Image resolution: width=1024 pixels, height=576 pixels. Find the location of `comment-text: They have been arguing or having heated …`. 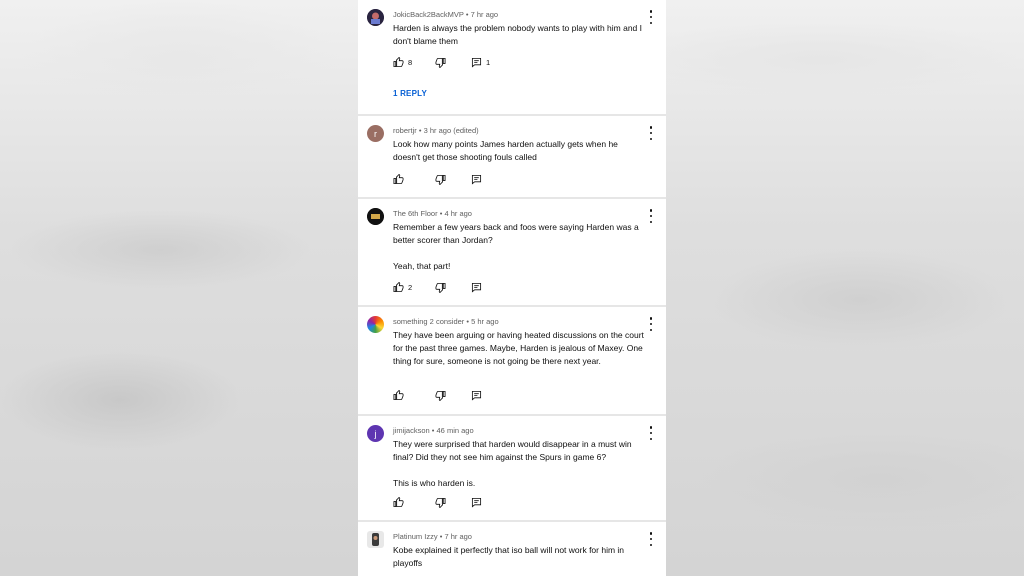

comment-text: They have been arguing or having heated … is located at coordinates (518, 348).